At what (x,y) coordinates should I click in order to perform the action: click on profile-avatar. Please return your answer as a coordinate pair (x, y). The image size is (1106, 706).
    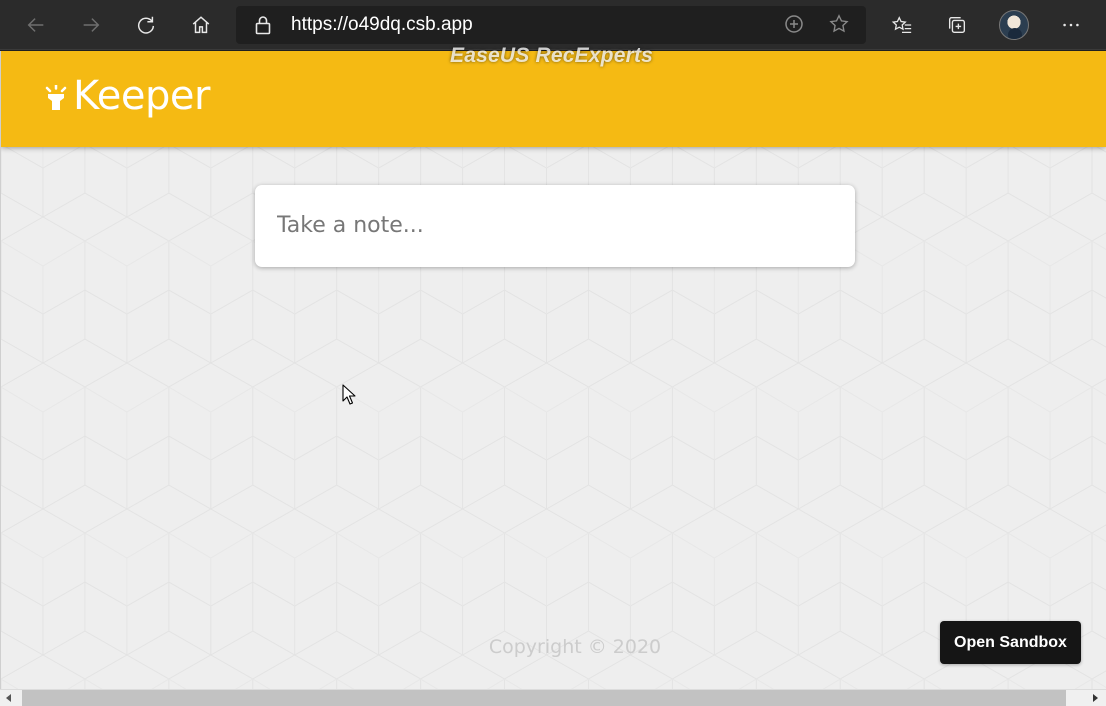
    Looking at the image, I should click on (1014, 25).